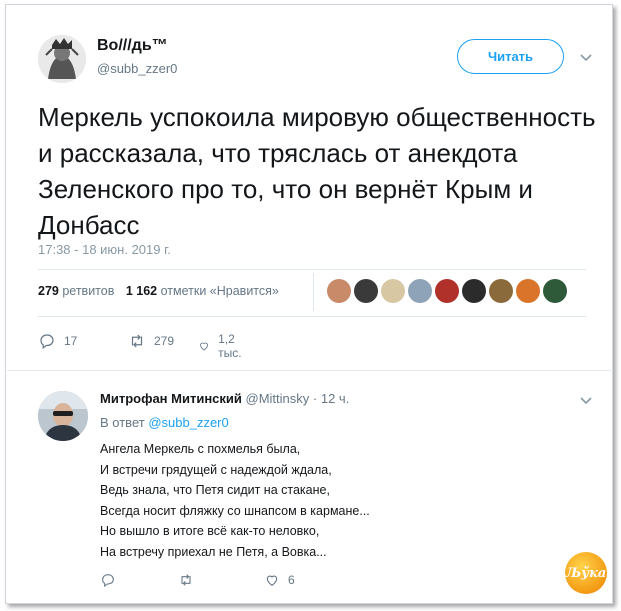 The width and height of the screenshot is (621, 611). I want to click on reply-author-handle: @Mittinsky, so click(278, 398).